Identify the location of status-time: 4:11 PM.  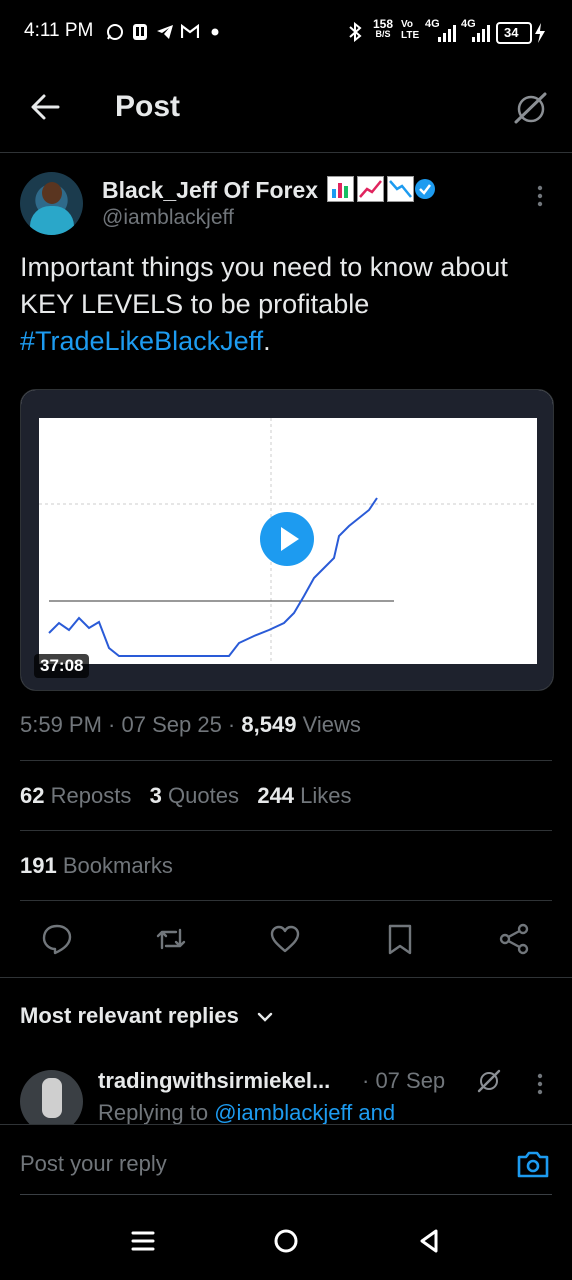
(59, 30).